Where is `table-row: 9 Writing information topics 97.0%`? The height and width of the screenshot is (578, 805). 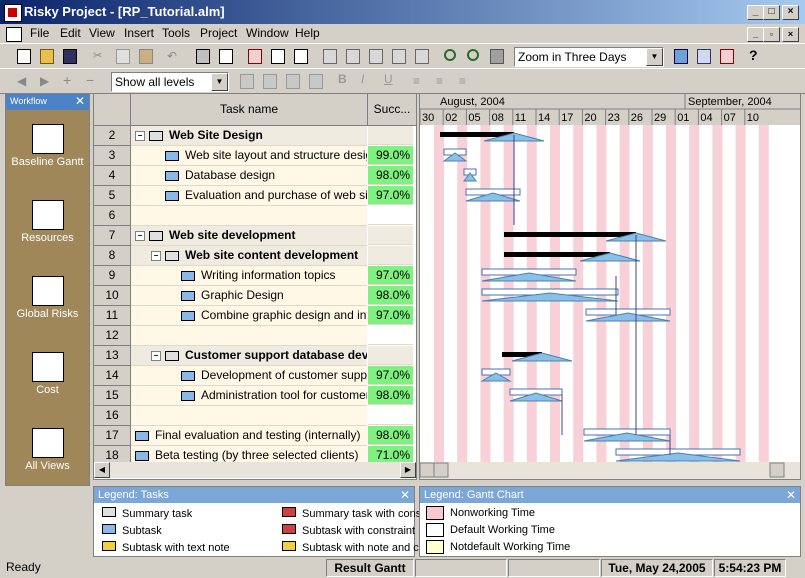
table-row: 9 Writing information topics 97.0% is located at coordinates (255, 276).